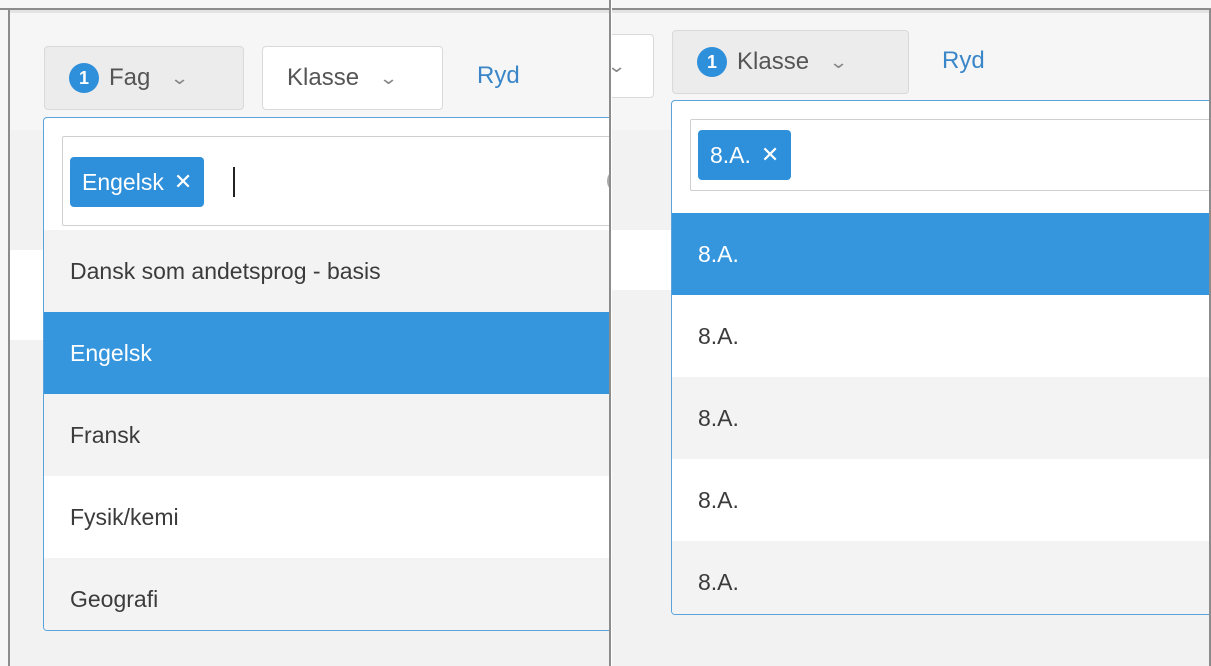 The height and width of the screenshot is (666, 1211). What do you see at coordinates (336, 181) in the screenshot?
I see `subject-search-input: Engelsk ✕` at bounding box center [336, 181].